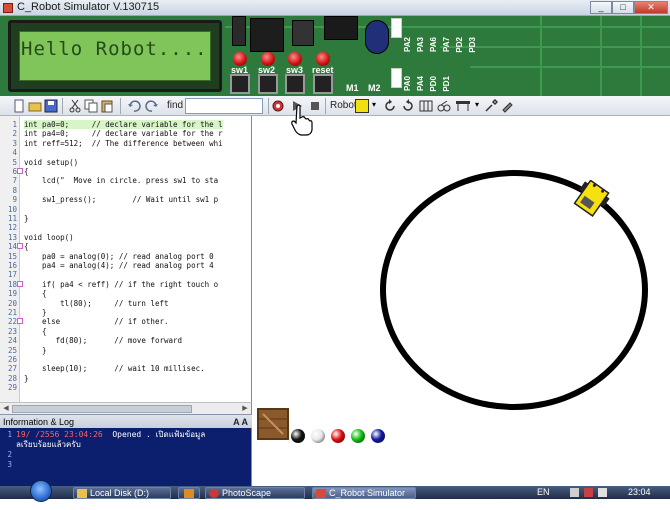 The width and height of the screenshot is (670, 510). Describe the element at coordinates (51, 162) in the screenshot. I see `code-text: void setup()` at that location.